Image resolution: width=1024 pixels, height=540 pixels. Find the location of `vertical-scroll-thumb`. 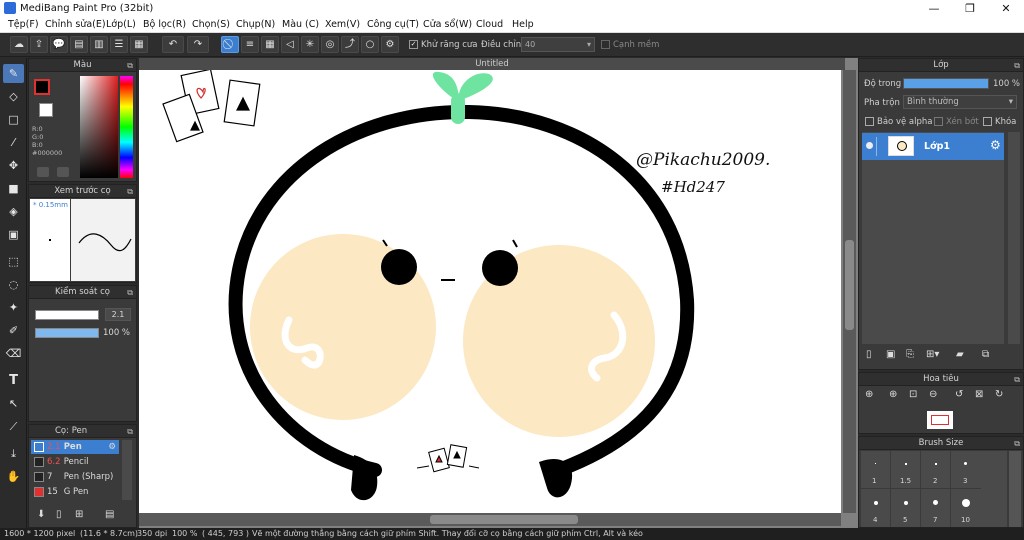

vertical-scroll-thumb is located at coordinates (849, 285).